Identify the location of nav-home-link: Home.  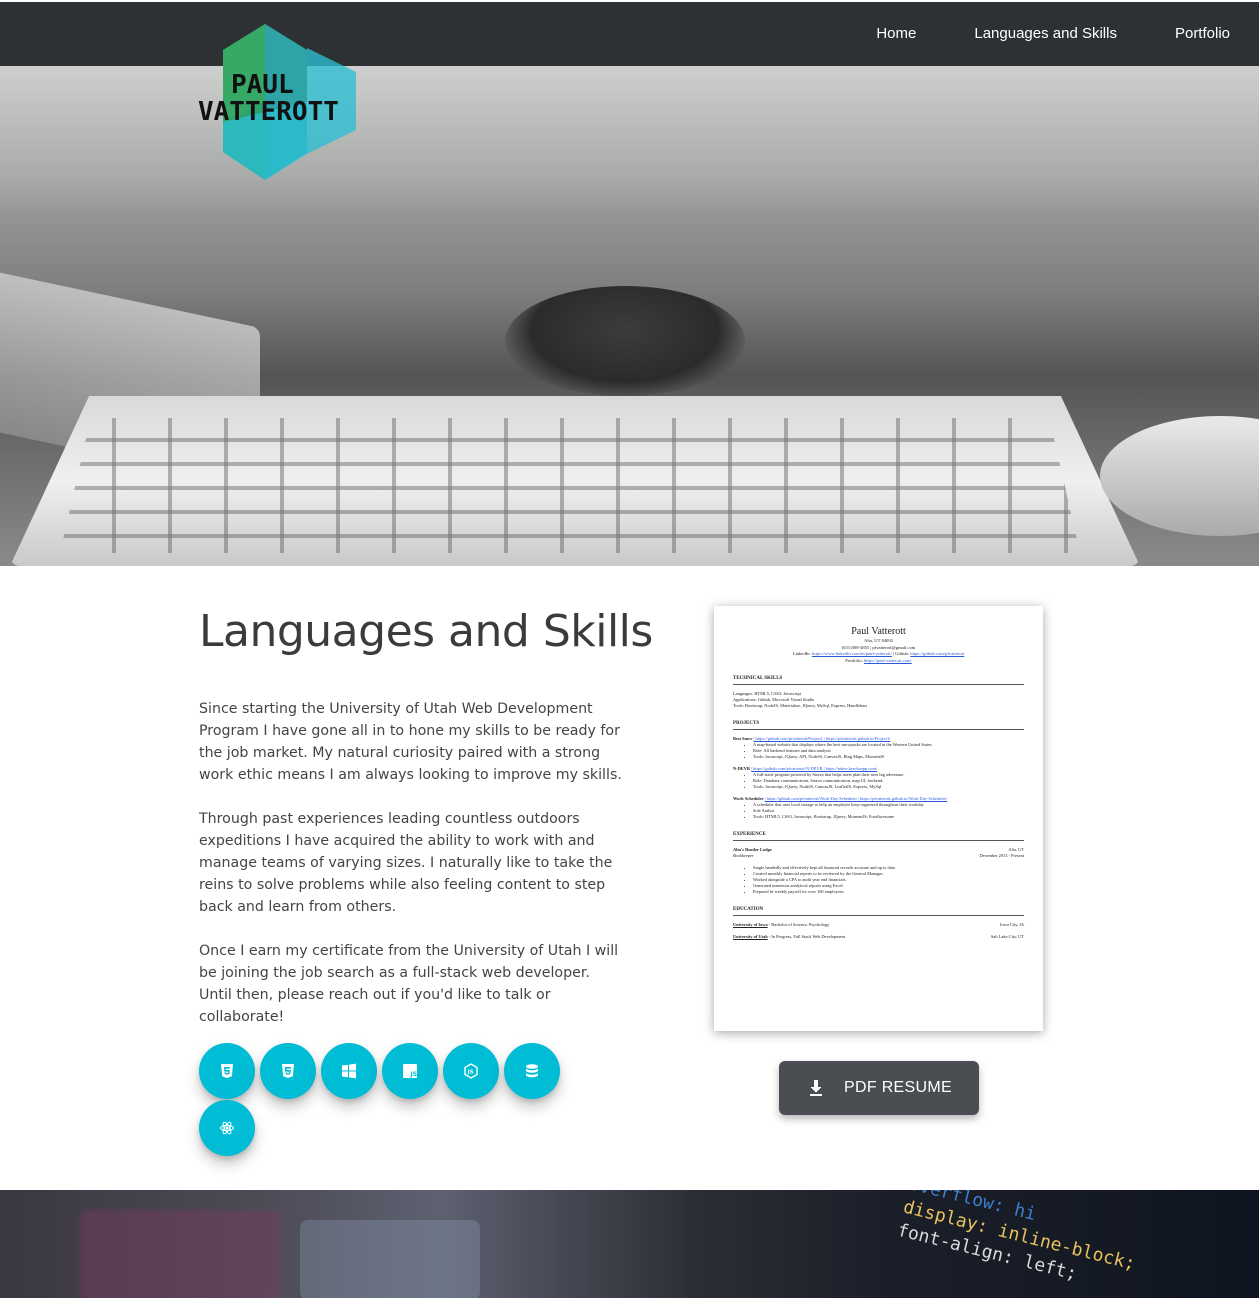
(896, 34).